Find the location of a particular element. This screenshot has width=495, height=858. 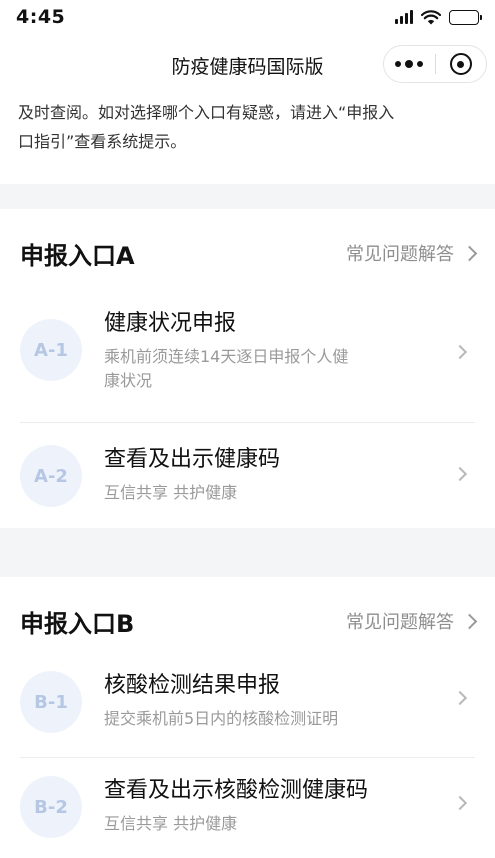

entry-title: 查看及出示健康码 is located at coordinates (192, 459).